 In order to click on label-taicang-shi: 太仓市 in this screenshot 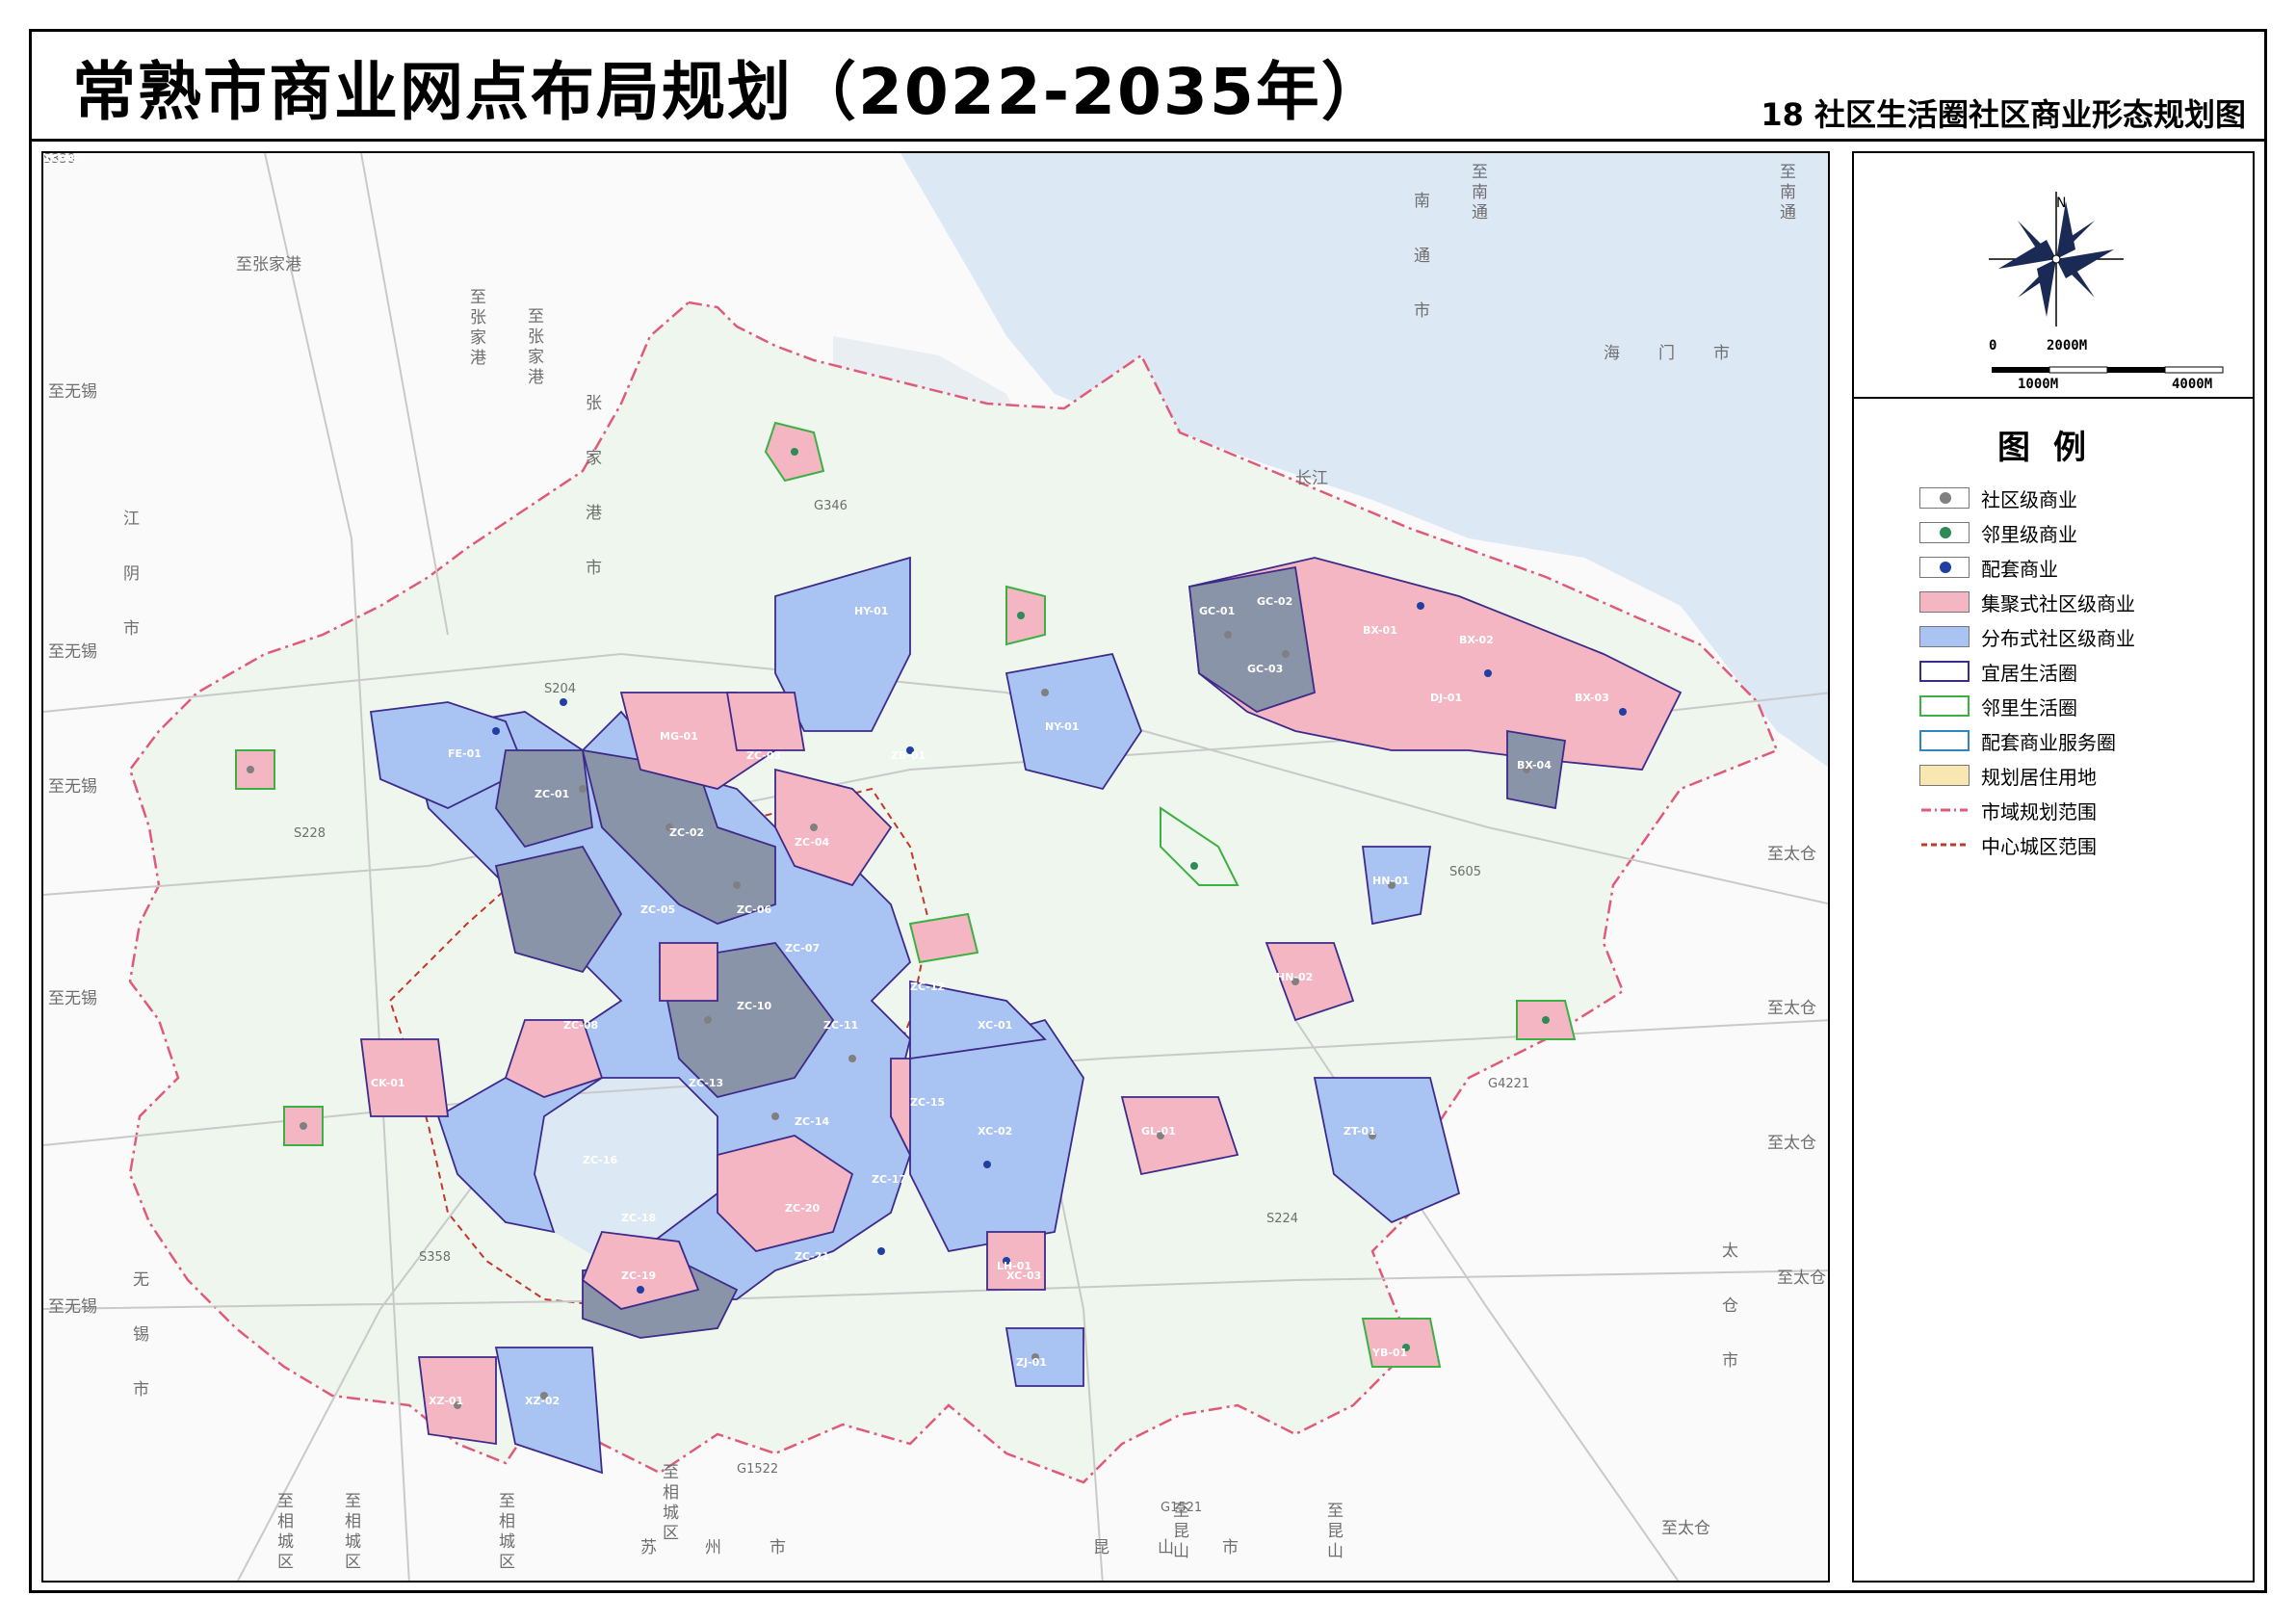, I will do `click(1727, 1324)`.